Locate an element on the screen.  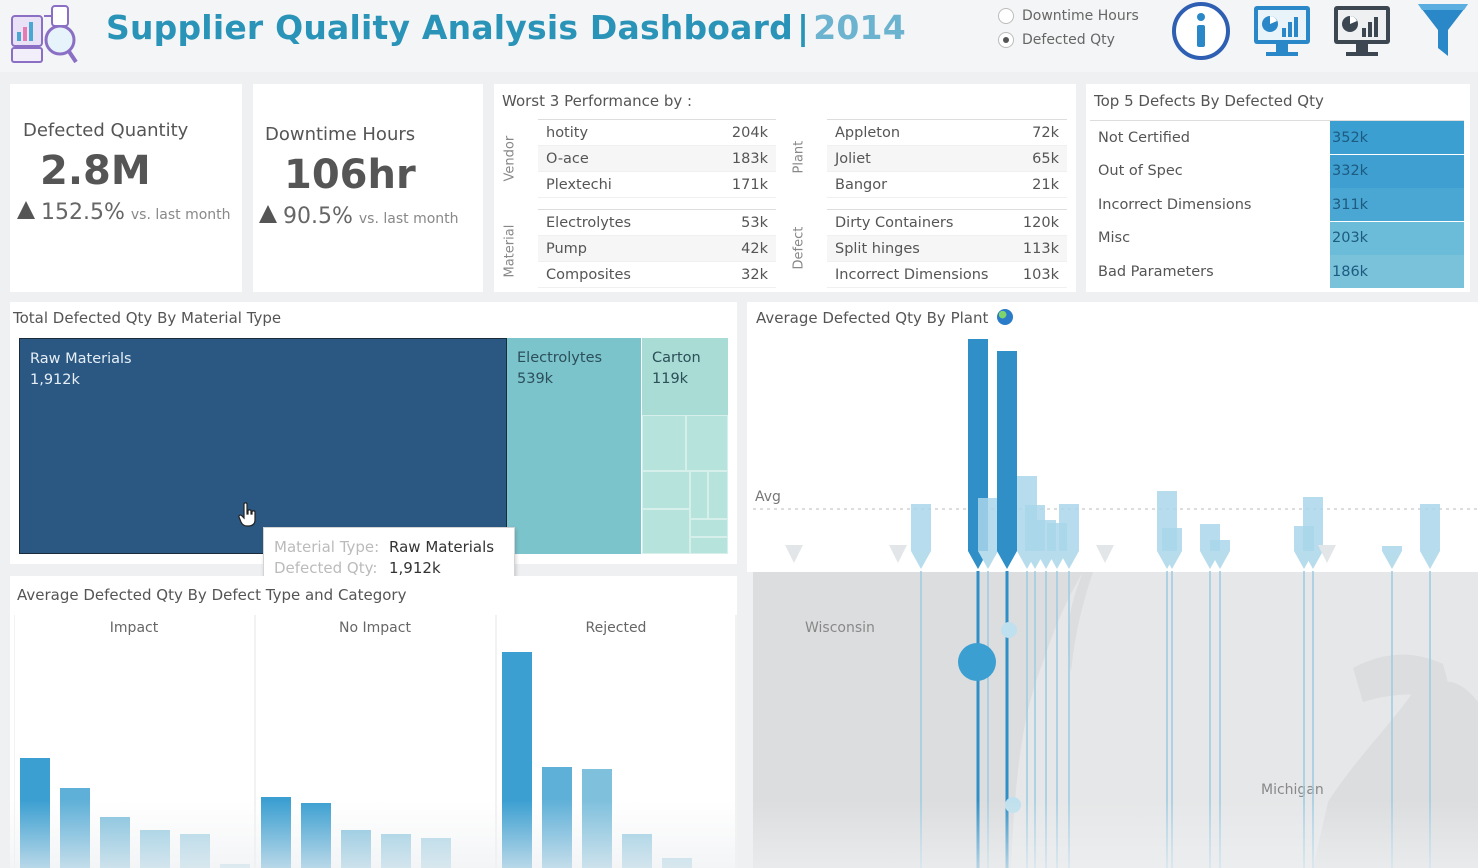
radio-downtime-hours: Downtime Hours is located at coordinates (1068, 16).